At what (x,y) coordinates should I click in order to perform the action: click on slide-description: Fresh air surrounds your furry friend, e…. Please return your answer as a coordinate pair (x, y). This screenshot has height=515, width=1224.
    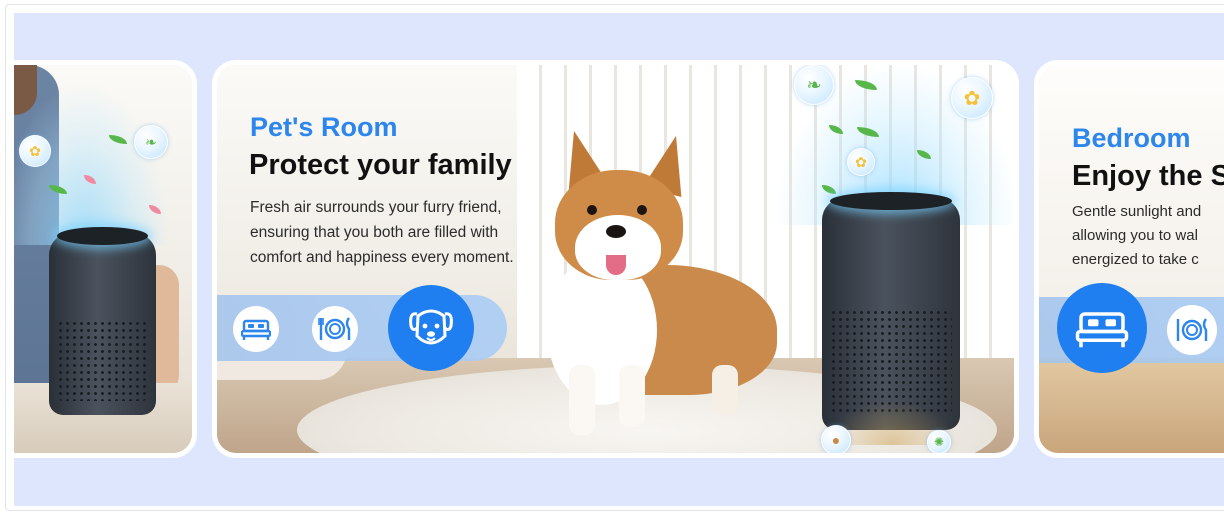
    Looking at the image, I should click on (382, 232).